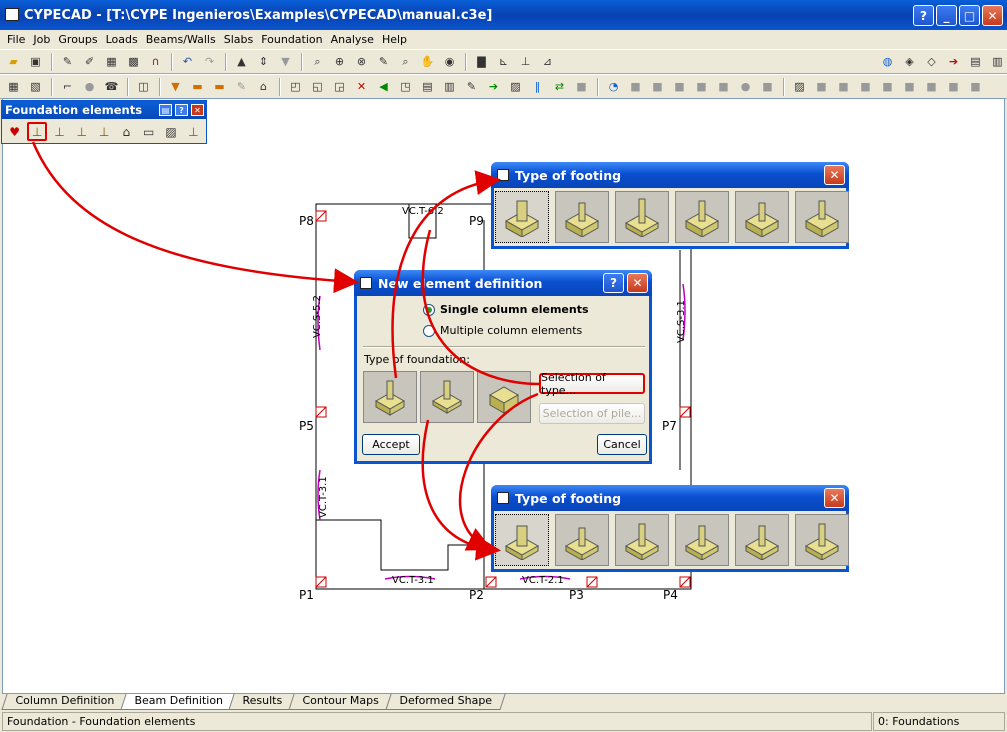 The image size is (1007, 732). Describe the element at coordinates (74, 110) in the screenshot. I see `panel-title: Foundation elements` at that location.